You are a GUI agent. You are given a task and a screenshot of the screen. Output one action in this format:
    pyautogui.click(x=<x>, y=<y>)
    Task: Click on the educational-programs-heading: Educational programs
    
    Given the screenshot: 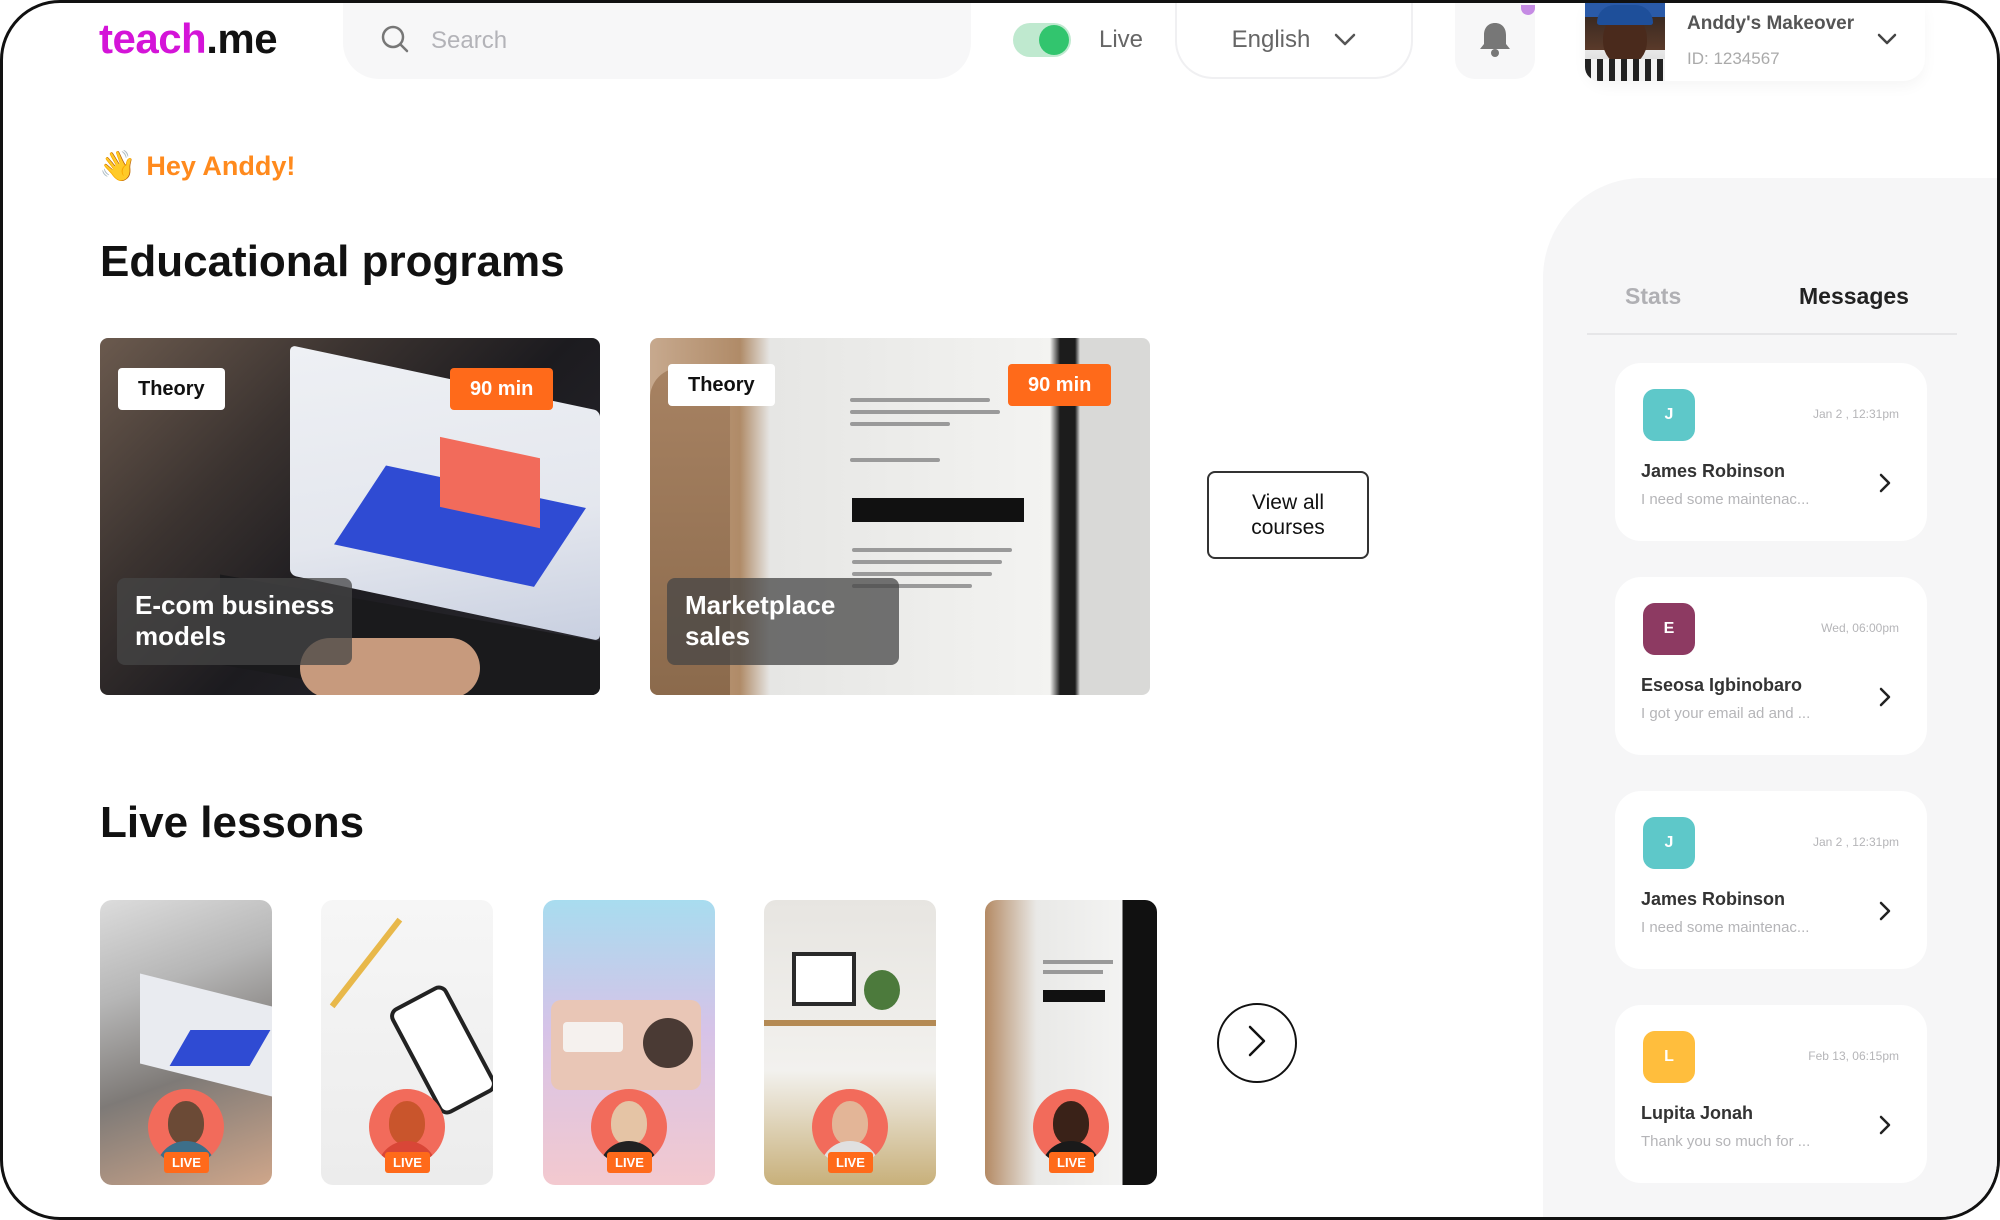 What is the action you would take?
    pyautogui.click(x=332, y=261)
    